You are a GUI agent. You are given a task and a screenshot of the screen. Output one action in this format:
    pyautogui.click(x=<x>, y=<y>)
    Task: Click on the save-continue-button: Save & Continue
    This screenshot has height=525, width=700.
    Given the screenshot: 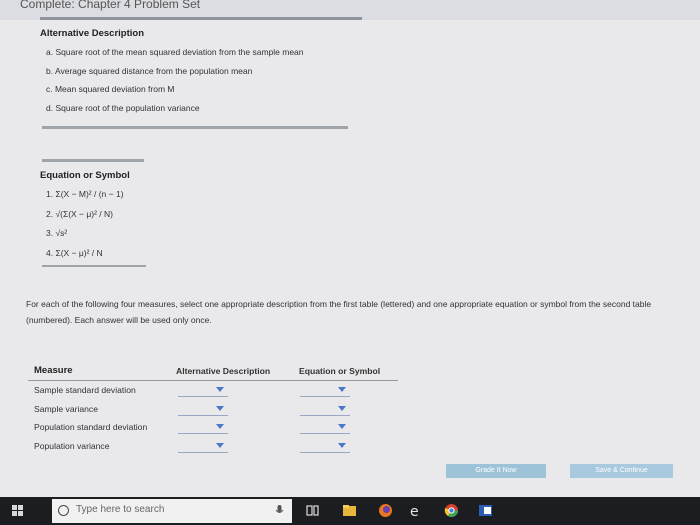 What is the action you would take?
    pyautogui.click(x=621, y=471)
    